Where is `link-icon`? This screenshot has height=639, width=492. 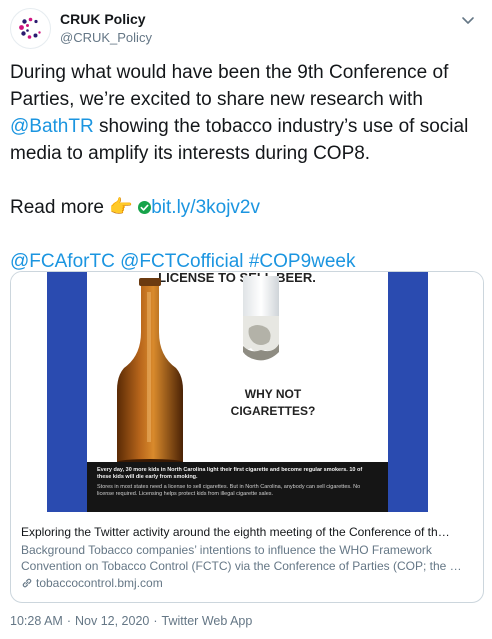
link-icon is located at coordinates (27, 583).